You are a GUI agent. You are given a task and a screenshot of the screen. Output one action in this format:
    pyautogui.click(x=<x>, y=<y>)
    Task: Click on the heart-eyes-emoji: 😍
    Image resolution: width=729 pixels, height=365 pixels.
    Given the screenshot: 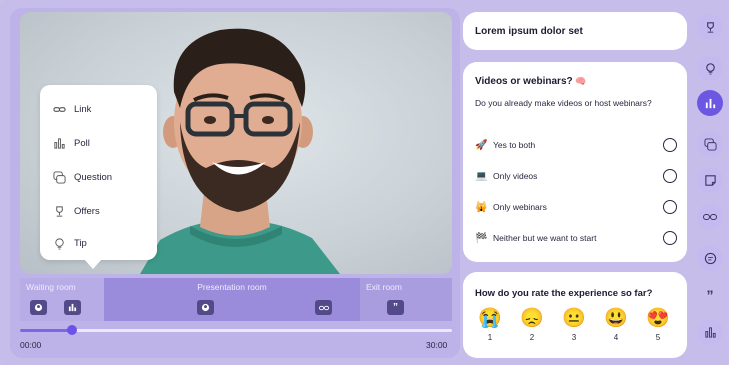 What is the action you would take?
    pyautogui.click(x=658, y=318)
    